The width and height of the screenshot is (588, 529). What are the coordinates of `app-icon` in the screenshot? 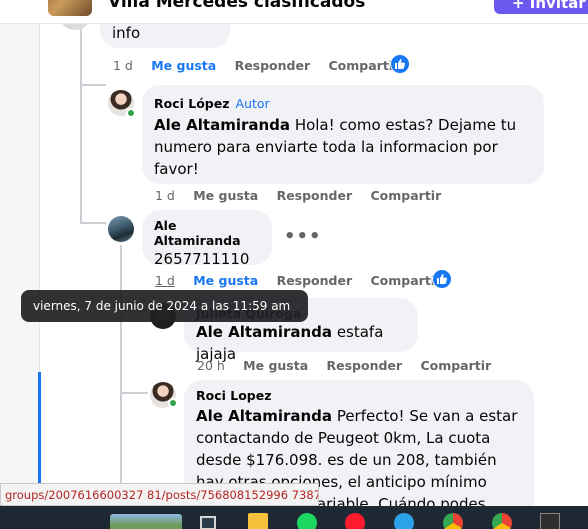 It's located at (404, 521).